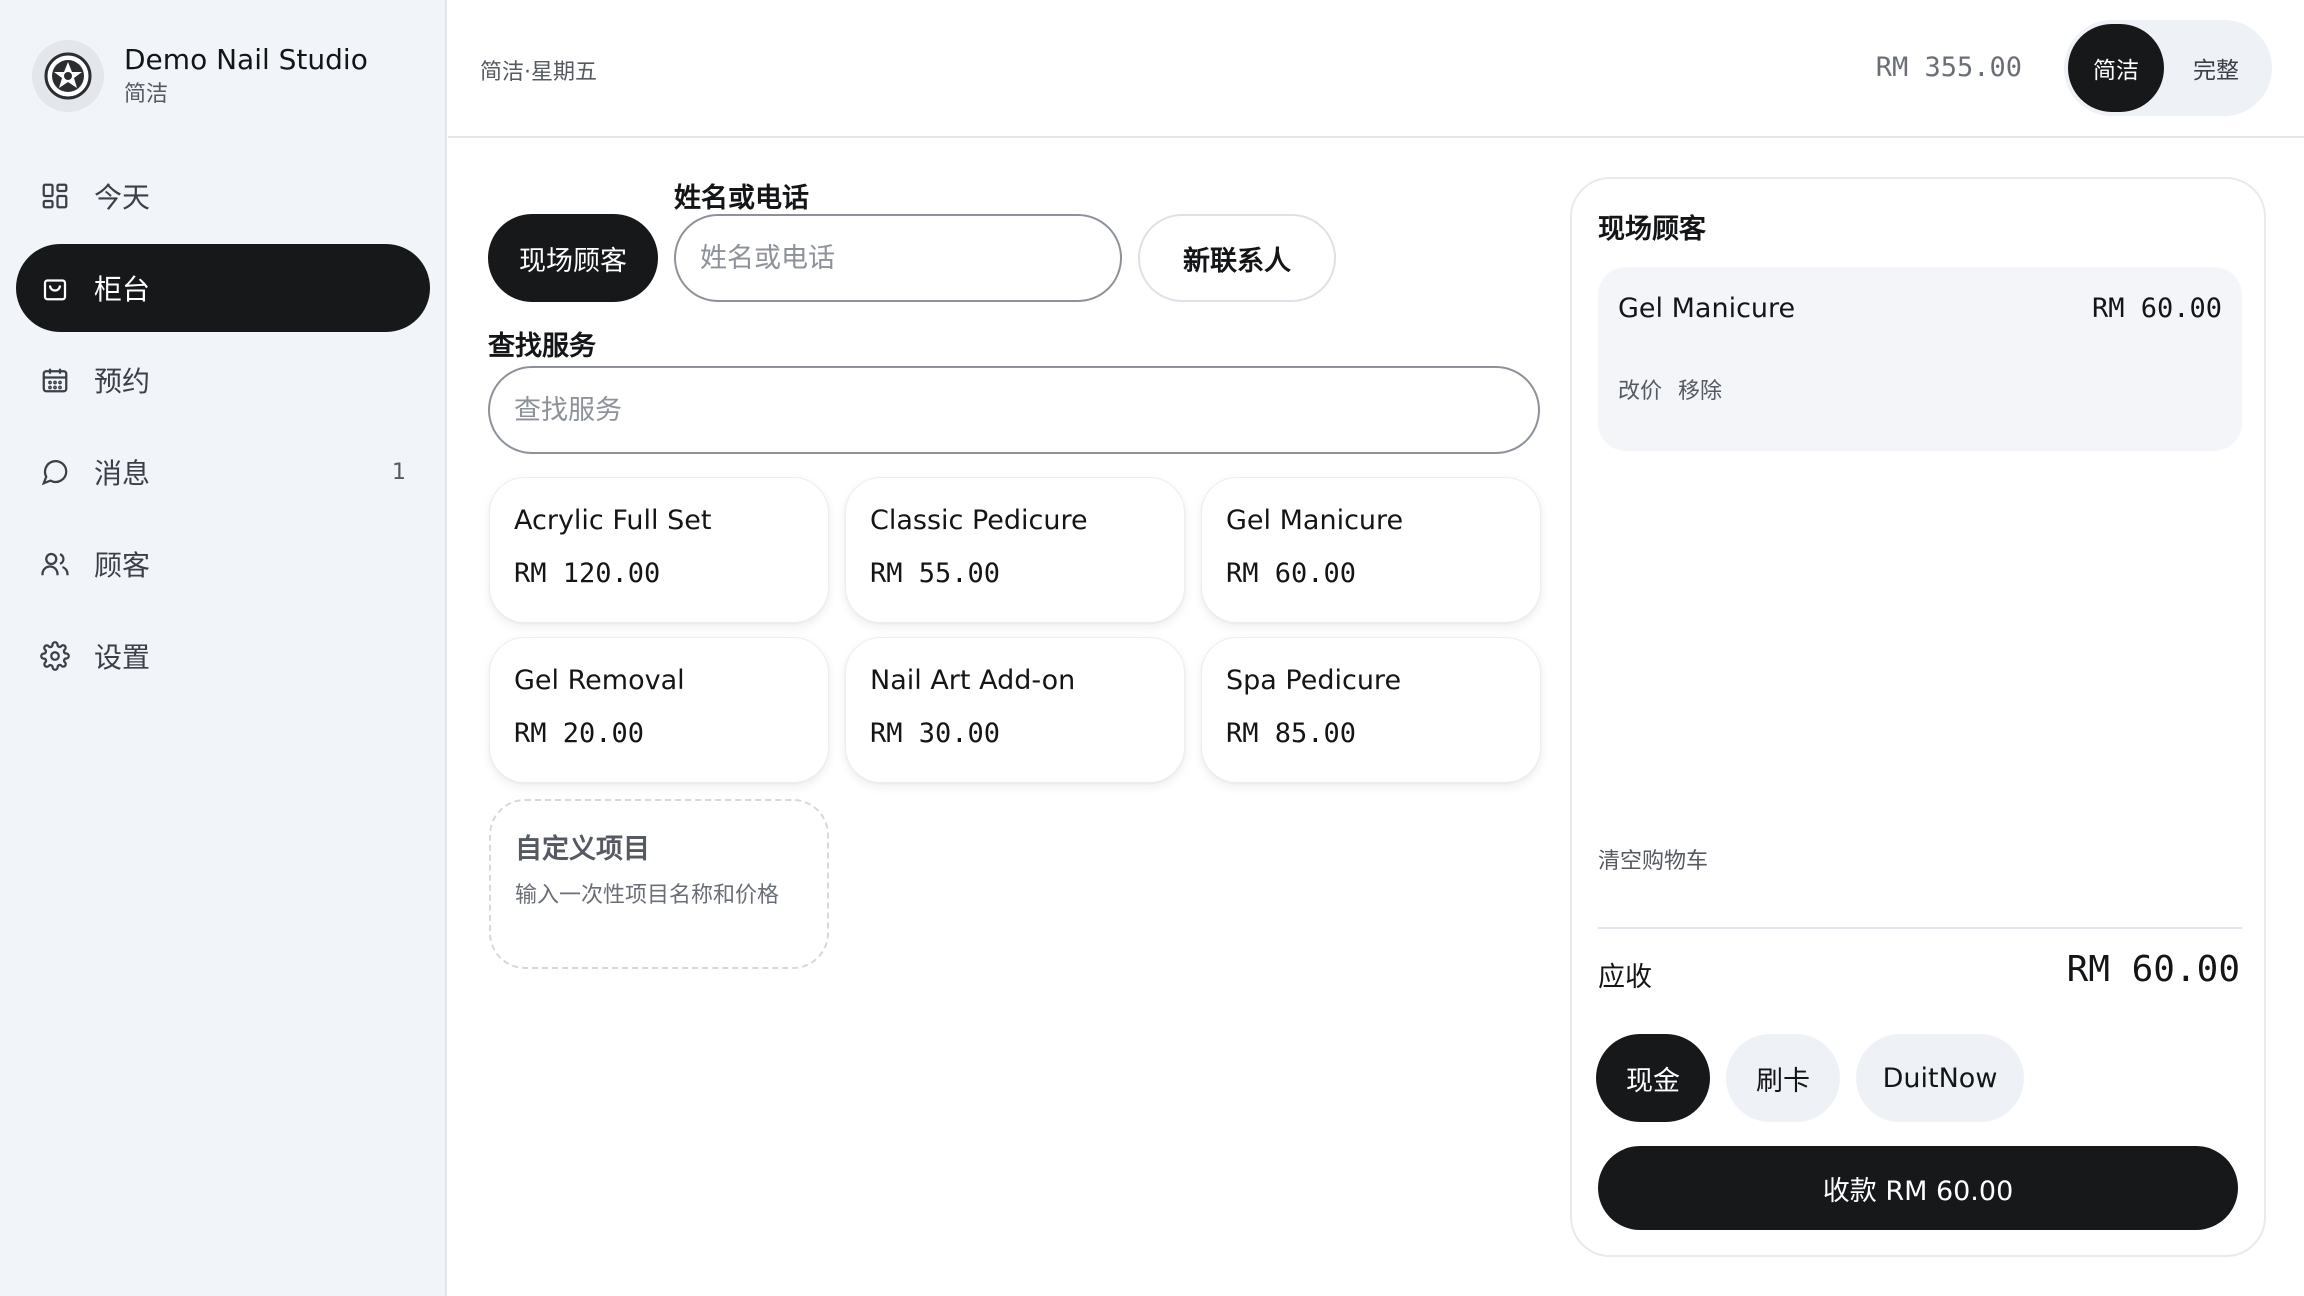  I want to click on payment-card-button: 刷卡, so click(1783, 1078).